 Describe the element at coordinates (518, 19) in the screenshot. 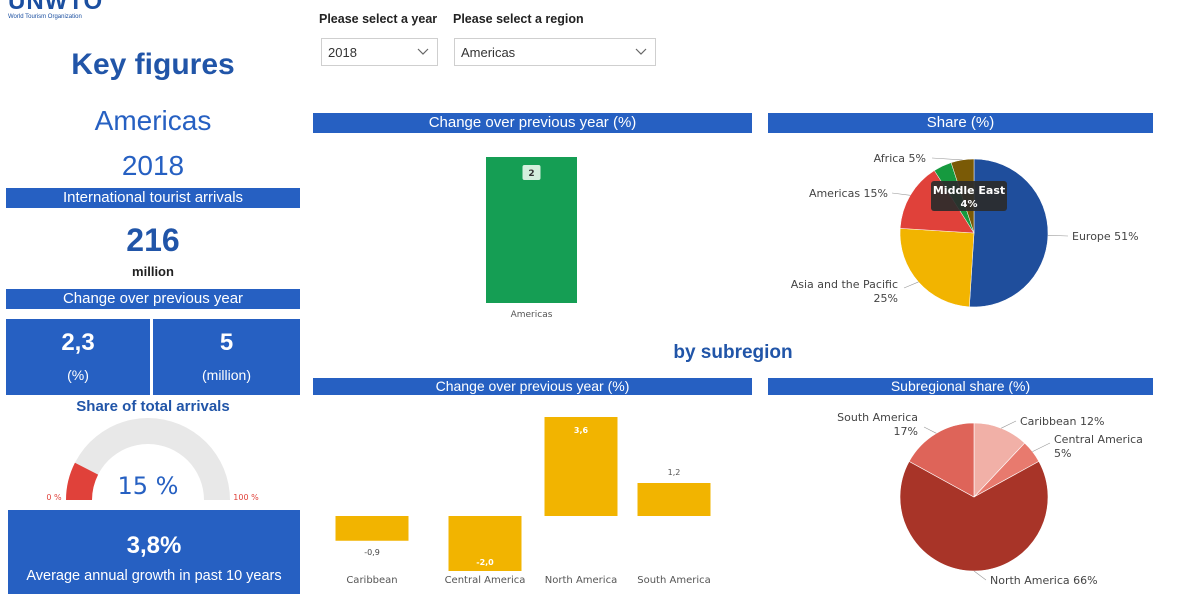

I see `region-select-label: Please select a region` at that location.